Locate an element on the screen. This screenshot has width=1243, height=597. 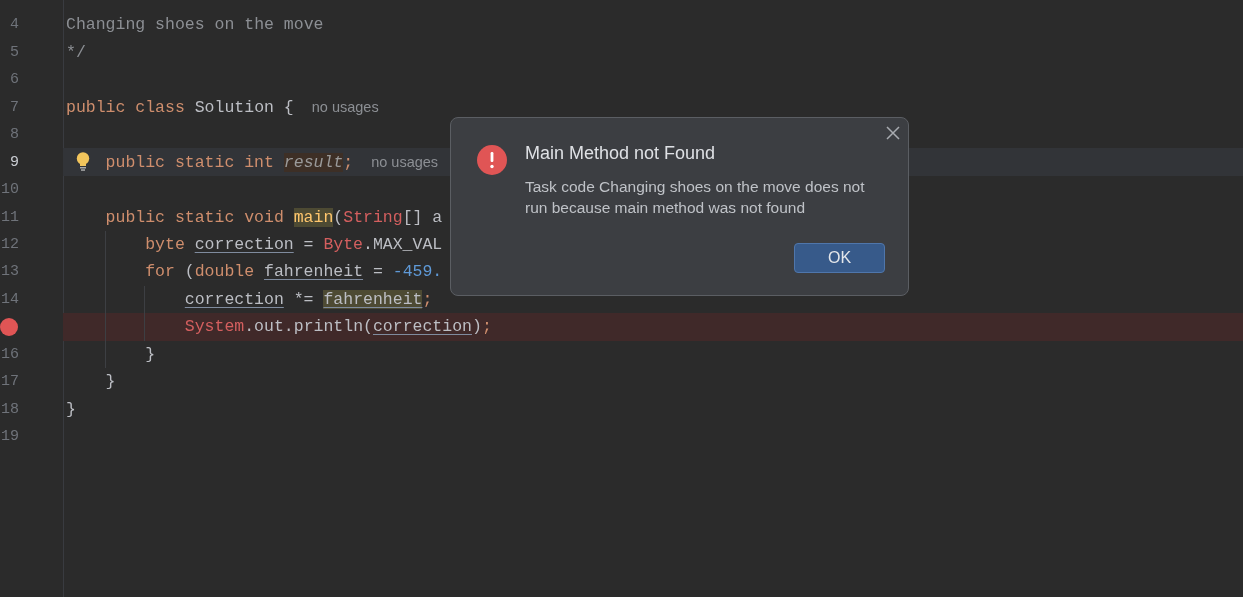
line-number: 8 is located at coordinates (14, 135).